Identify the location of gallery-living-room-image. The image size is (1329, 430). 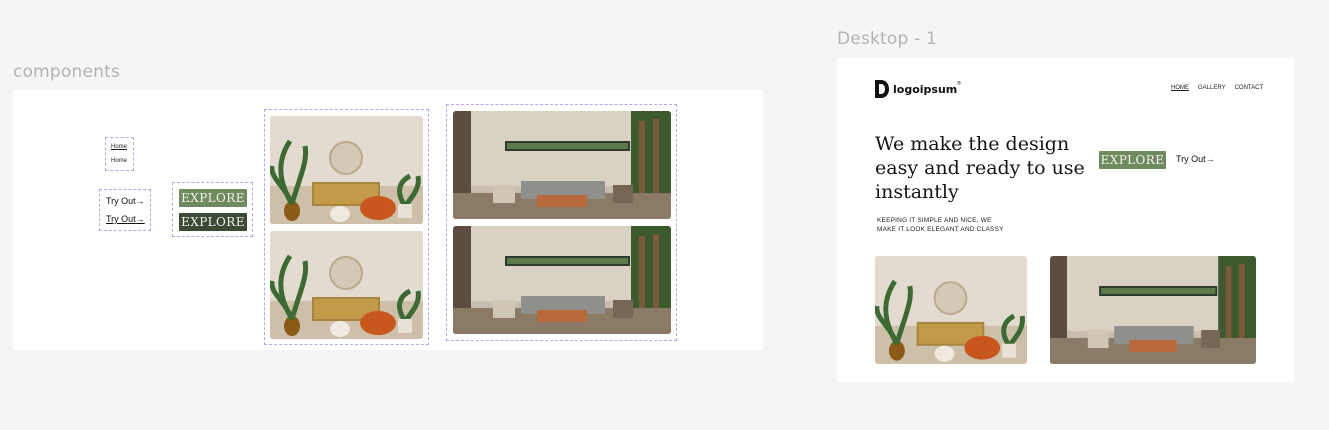
(951, 310).